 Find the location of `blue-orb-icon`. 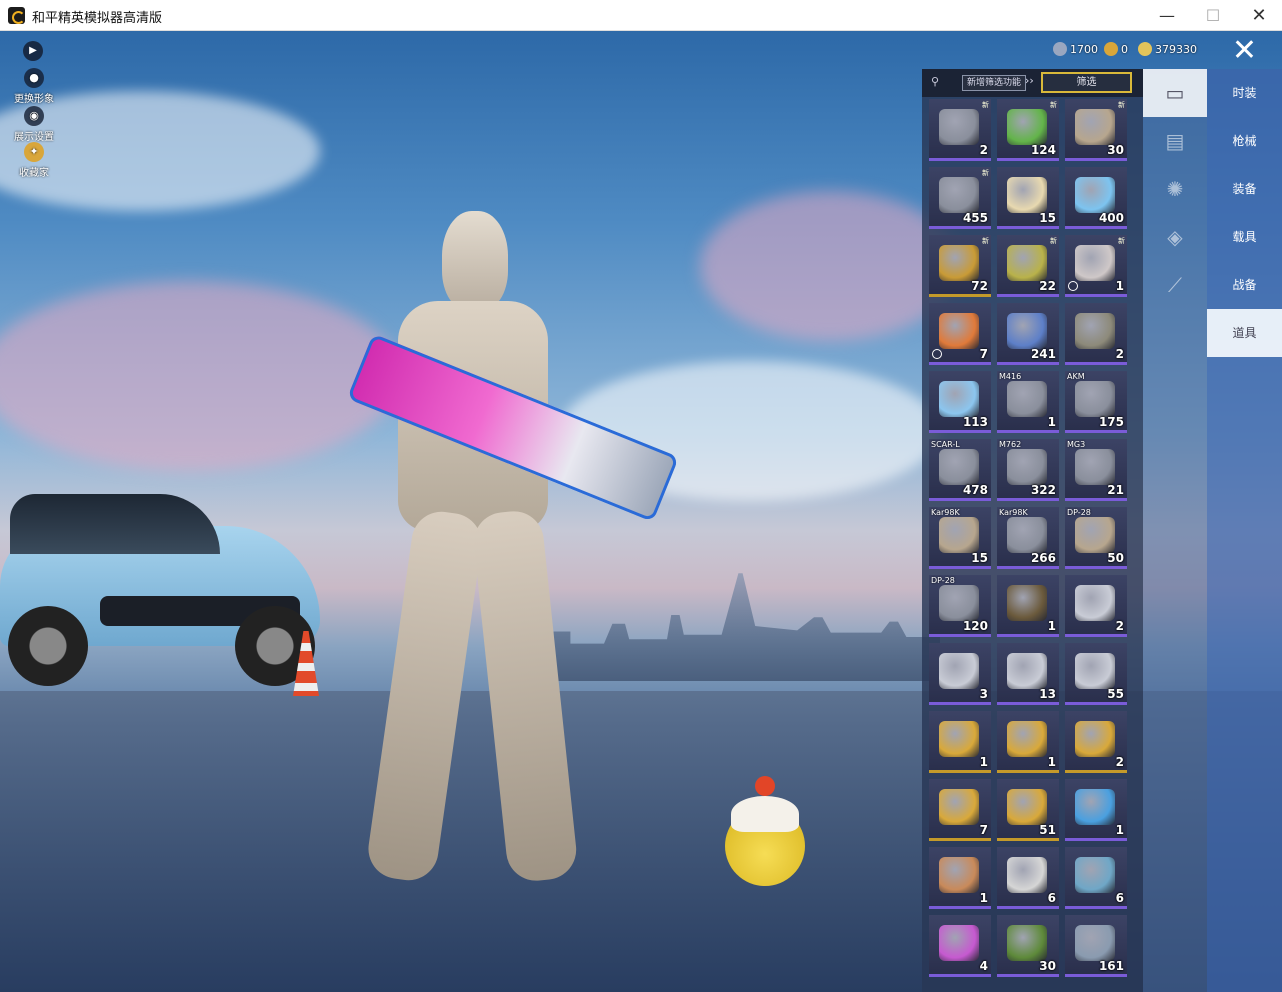

blue-orb-icon is located at coordinates (959, 399).